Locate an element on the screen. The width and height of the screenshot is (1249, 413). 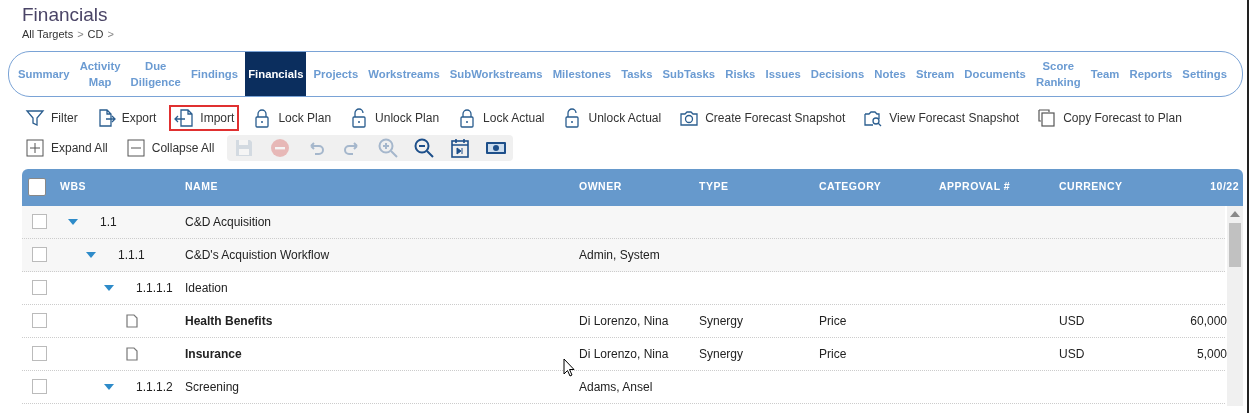
scroll-up-icon is located at coordinates (1235, 213).